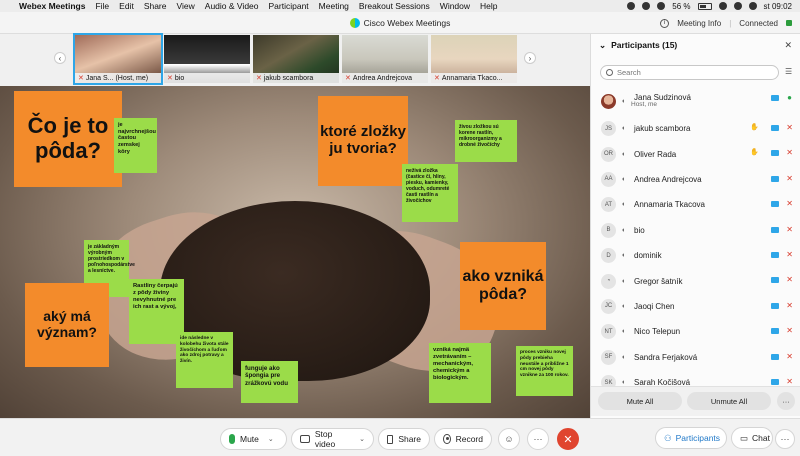  I want to click on mic-on-icon: ●, so click(789, 97).